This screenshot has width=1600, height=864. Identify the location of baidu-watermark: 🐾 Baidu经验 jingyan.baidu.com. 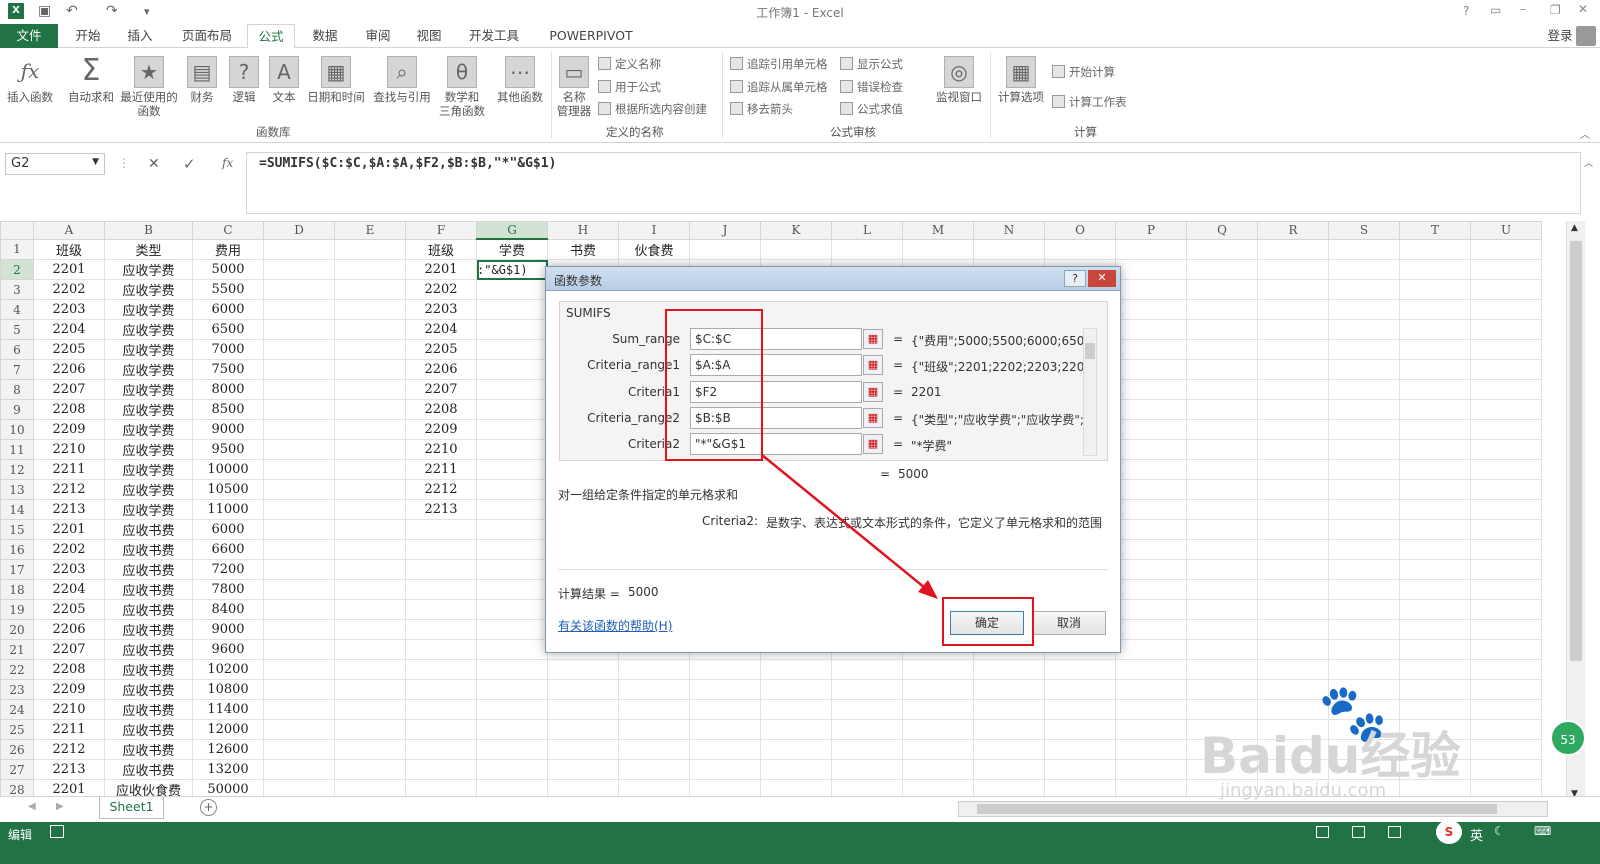
(1345, 740).